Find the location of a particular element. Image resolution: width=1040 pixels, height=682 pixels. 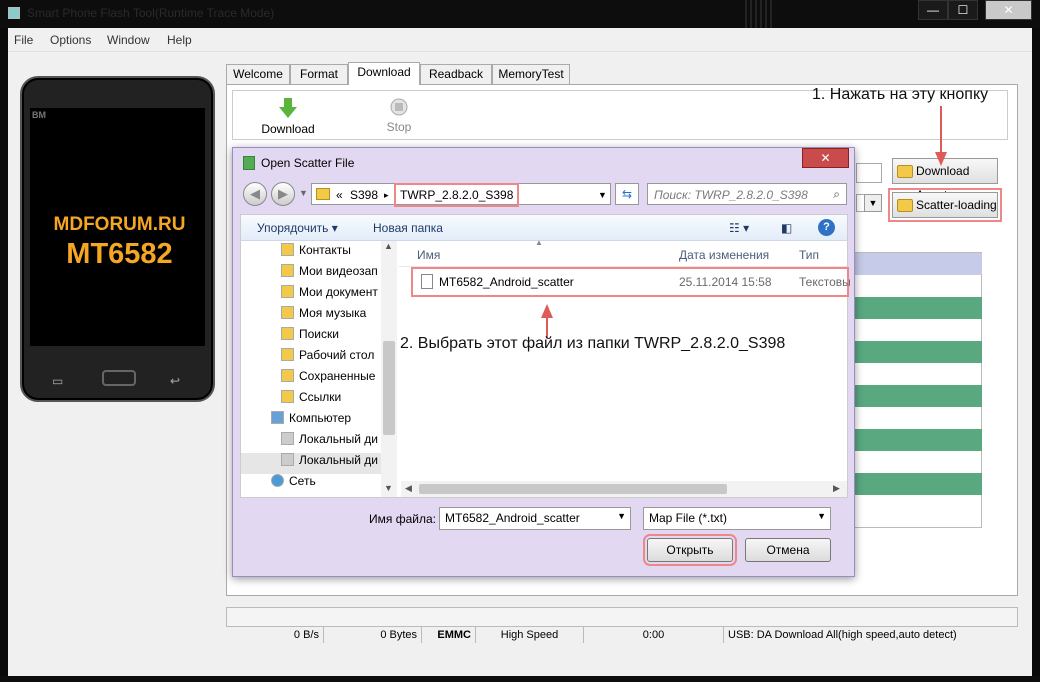

file-list-scroll-thumb is located at coordinates (573, 489).